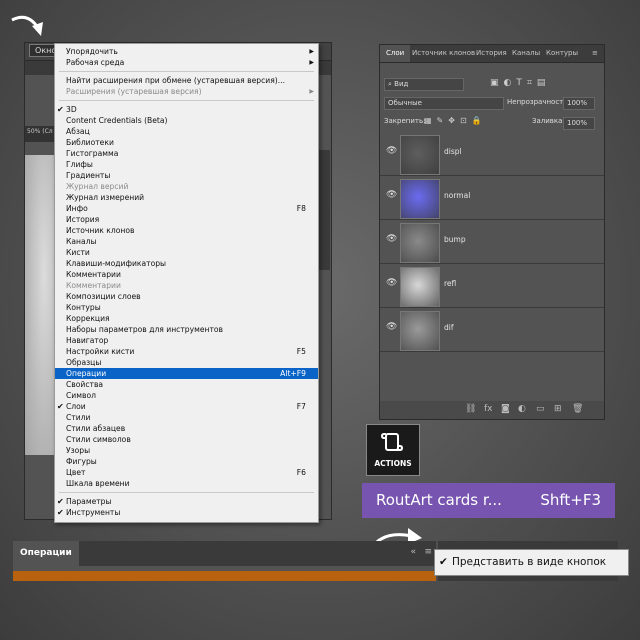 The height and width of the screenshot is (640, 640). I want to click on menu-item: Библиотеки, so click(186, 142).